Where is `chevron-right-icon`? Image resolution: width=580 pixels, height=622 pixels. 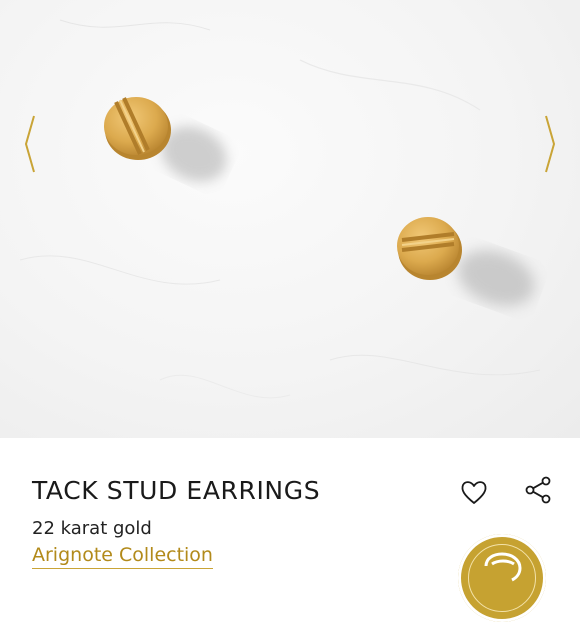 chevron-right-icon is located at coordinates (550, 144).